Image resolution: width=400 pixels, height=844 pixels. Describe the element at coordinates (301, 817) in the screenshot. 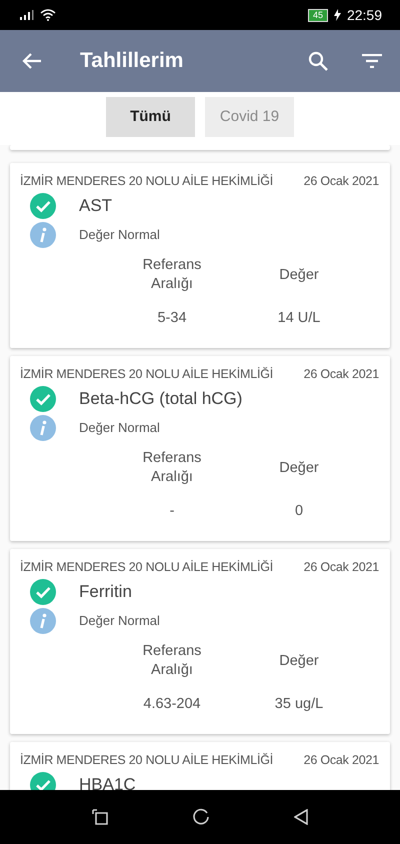

I see `back-icon` at that location.